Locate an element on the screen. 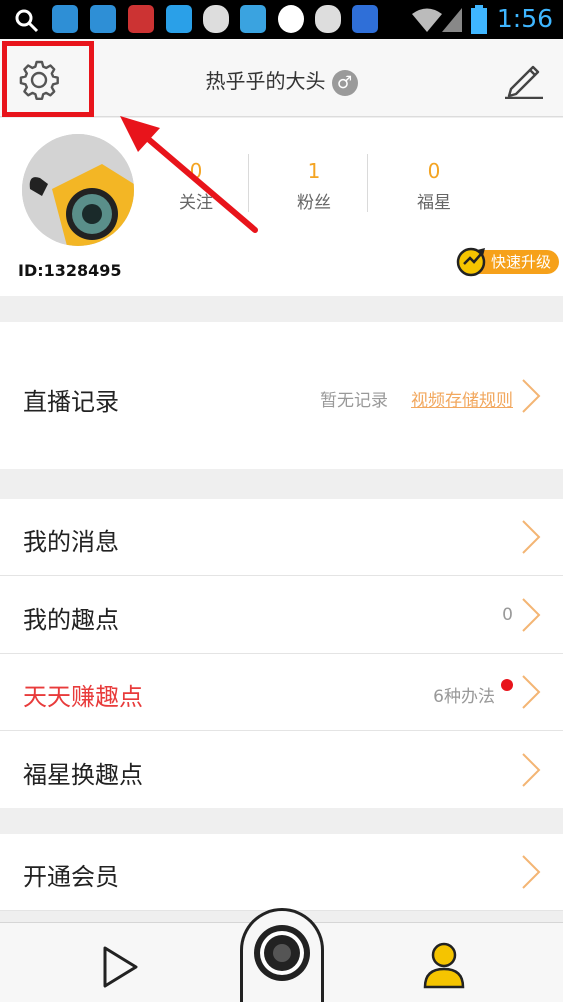 The width and height of the screenshot is (563, 1002). list-item-open-membership: 开通会员 is located at coordinates (281, 872).